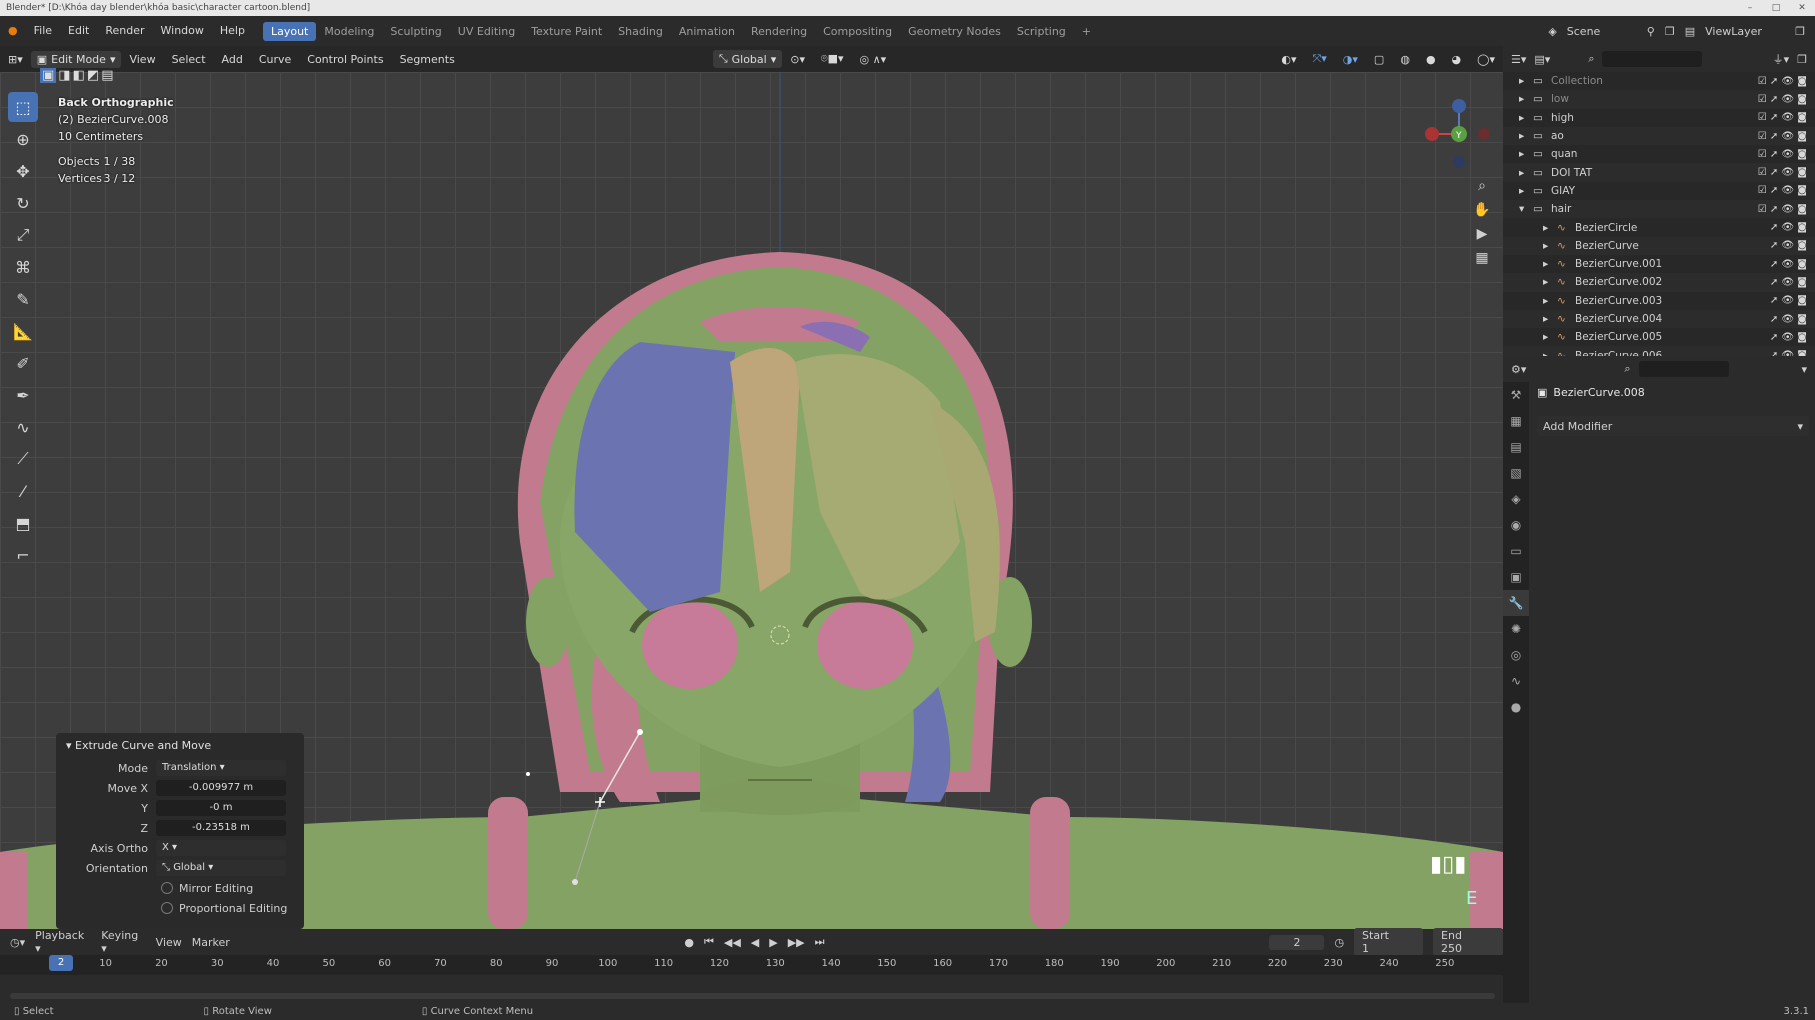  What do you see at coordinates (23, 427) in the screenshot?
I see `curve-tool-icon: ∿` at bounding box center [23, 427].